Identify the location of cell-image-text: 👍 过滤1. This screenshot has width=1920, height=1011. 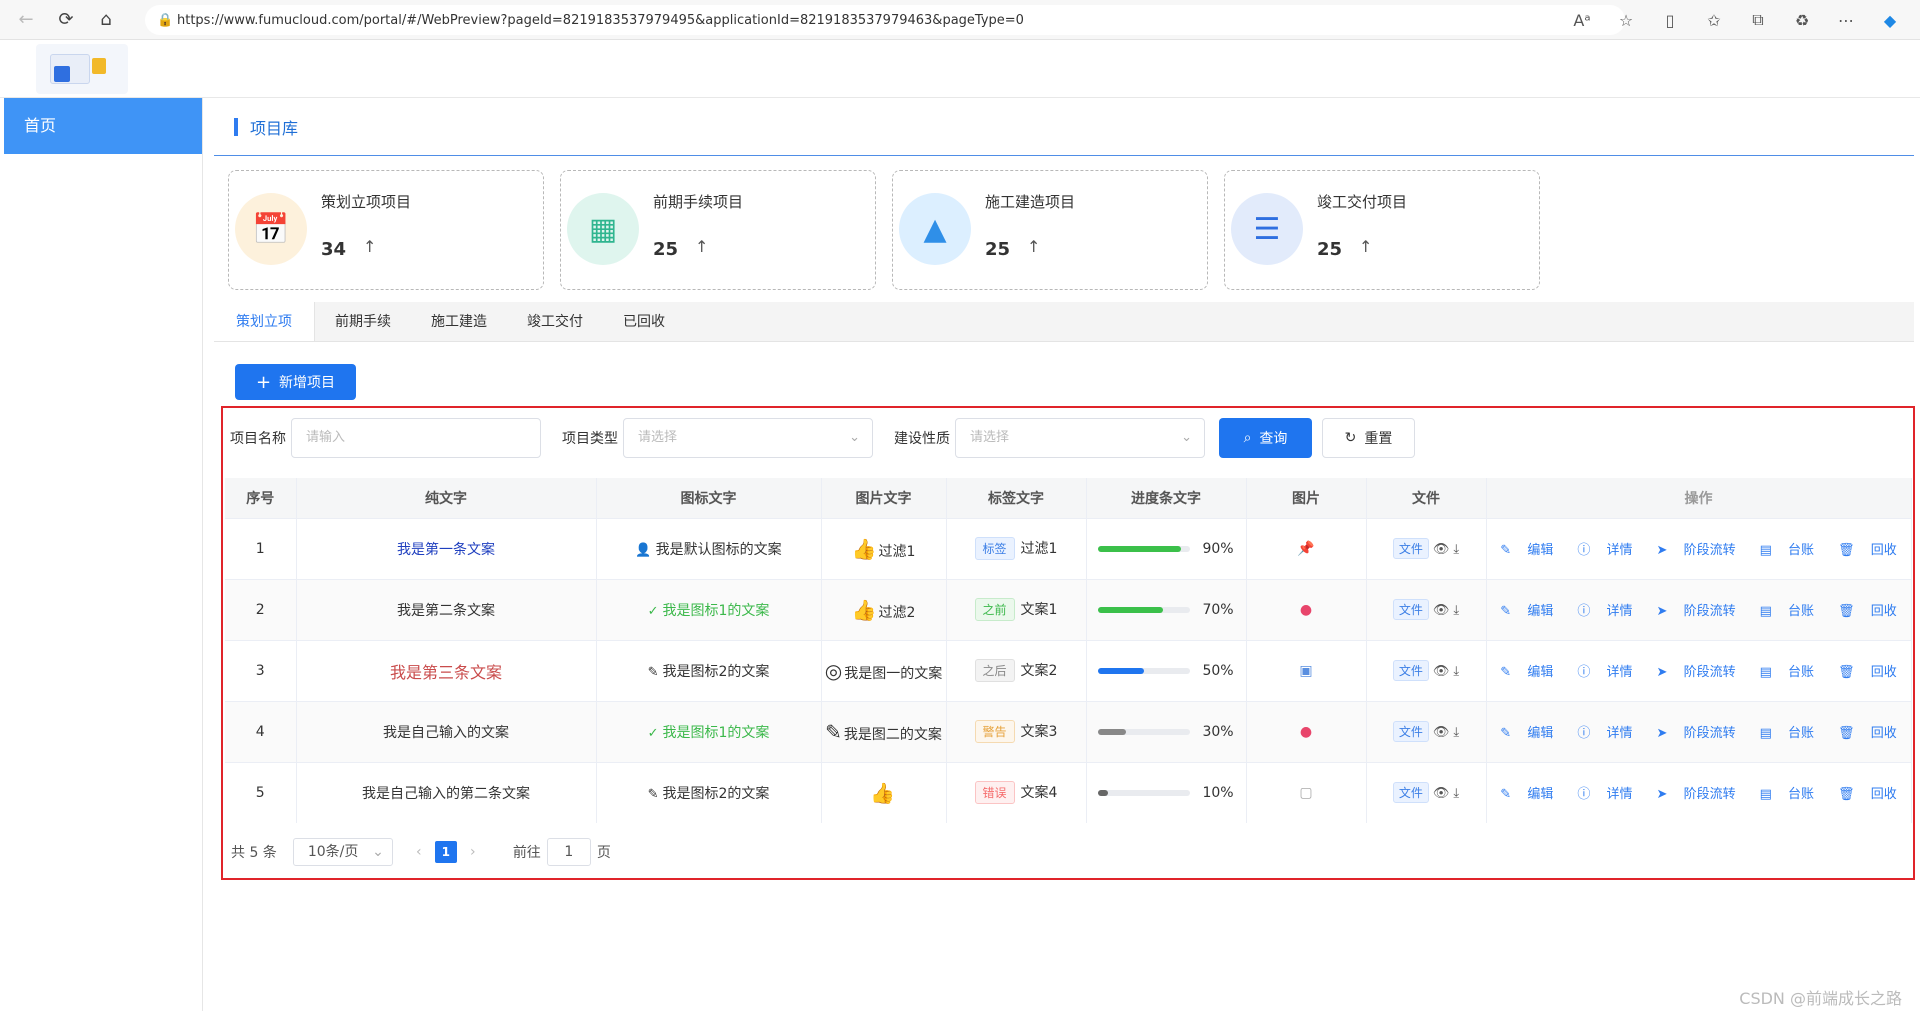
(884, 548).